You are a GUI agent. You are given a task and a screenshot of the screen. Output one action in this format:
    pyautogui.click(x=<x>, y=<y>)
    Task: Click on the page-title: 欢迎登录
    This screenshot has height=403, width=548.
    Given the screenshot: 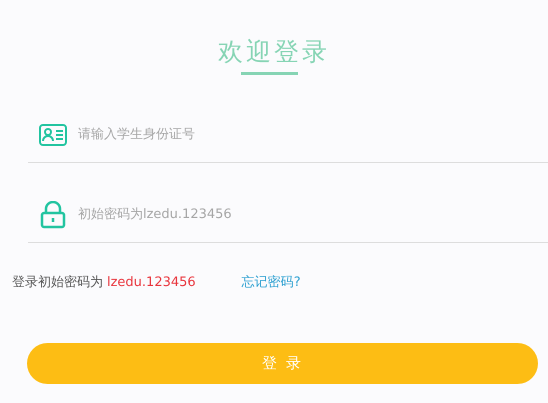 What is the action you would take?
    pyautogui.click(x=274, y=52)
    